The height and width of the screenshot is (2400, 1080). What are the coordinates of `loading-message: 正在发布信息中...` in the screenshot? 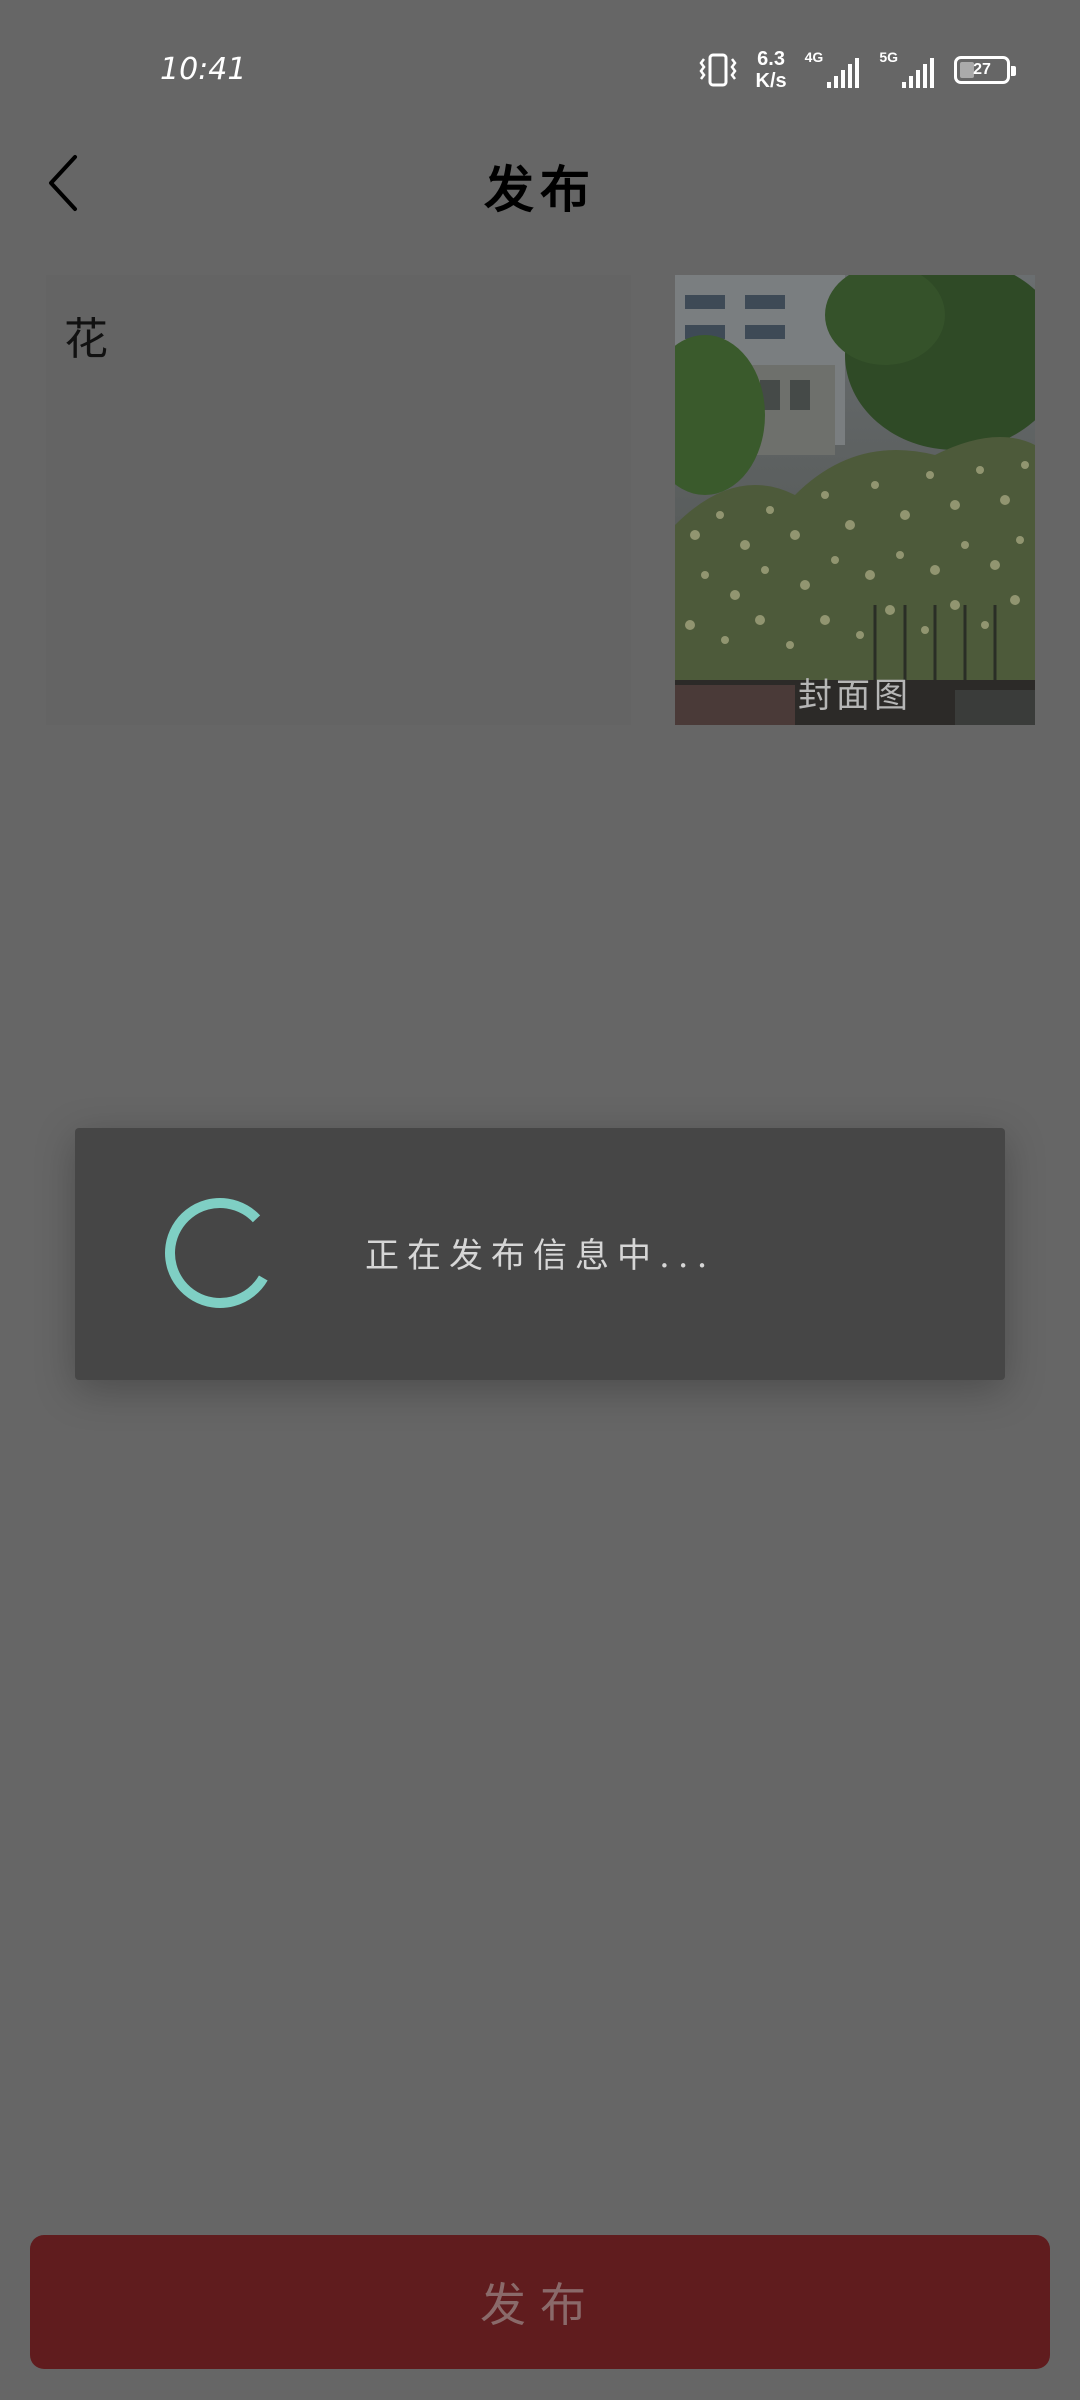 It's located at (540, 1256).